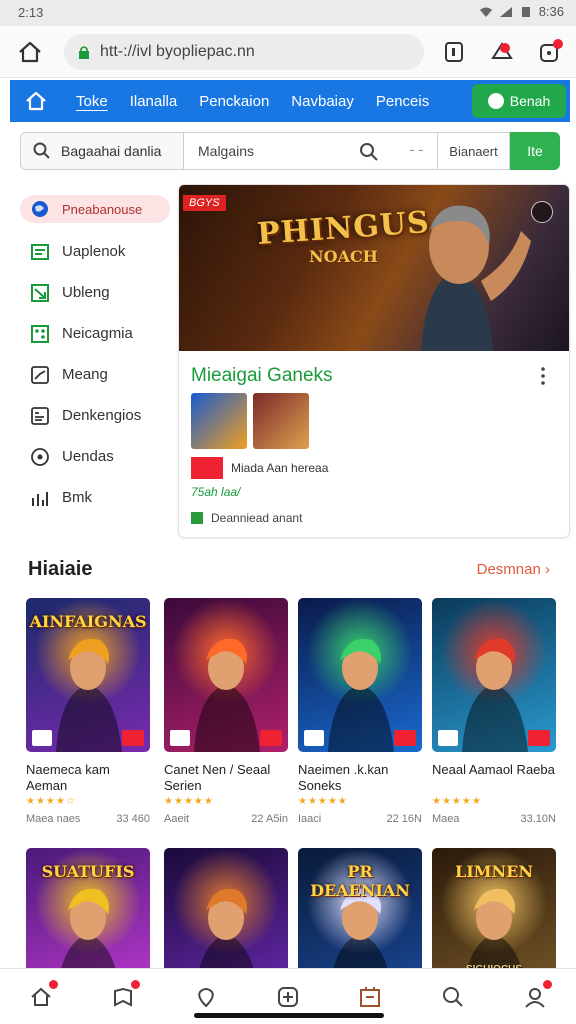  I want to click on browser-toolbar: htt-://ivl byopliepac.nn, so click(288, 52).